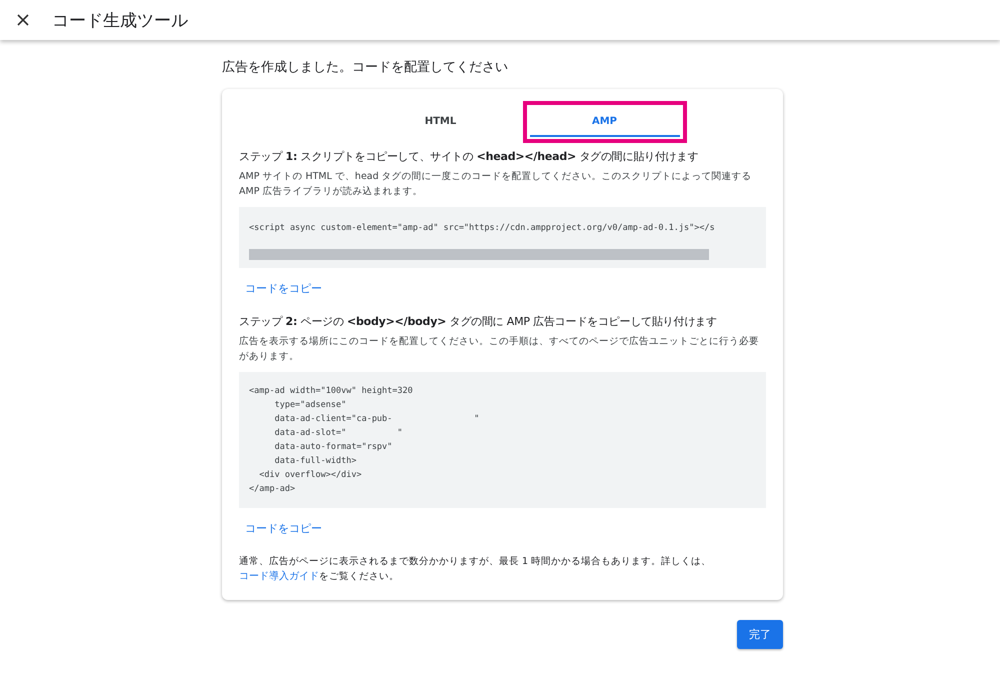  I want to click on step-description: AMP サイトの HTML で、head タグの間に一度このコードを配置してください。このスクリプトによって関連する AMP 広告ライブラリが読み込まれます。, so click(496, 184).